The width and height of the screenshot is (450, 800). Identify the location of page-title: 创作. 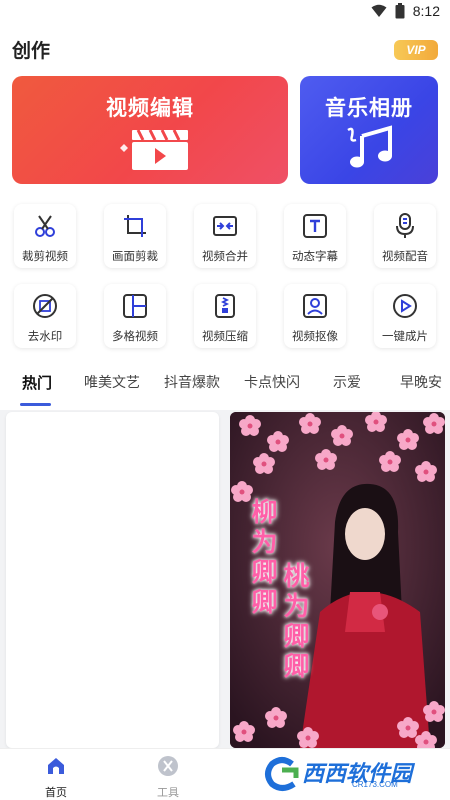
(31, 51).